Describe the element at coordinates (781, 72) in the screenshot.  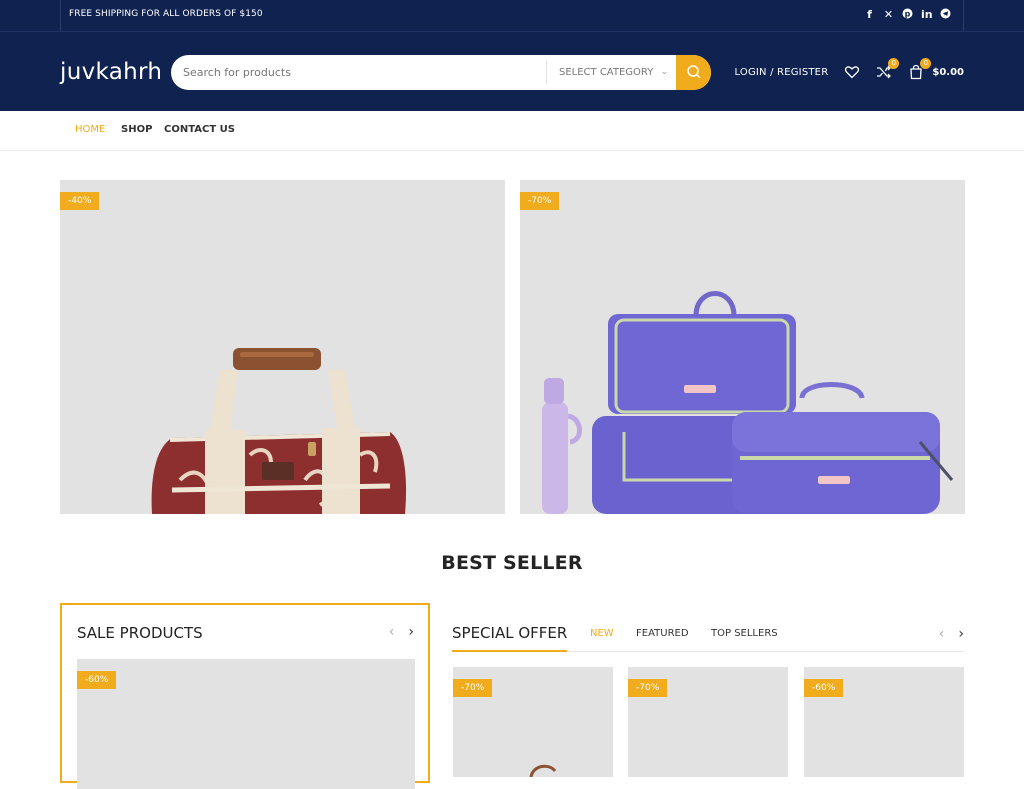
I see `login-register-link: LOGIN / REGISTER` at that location.